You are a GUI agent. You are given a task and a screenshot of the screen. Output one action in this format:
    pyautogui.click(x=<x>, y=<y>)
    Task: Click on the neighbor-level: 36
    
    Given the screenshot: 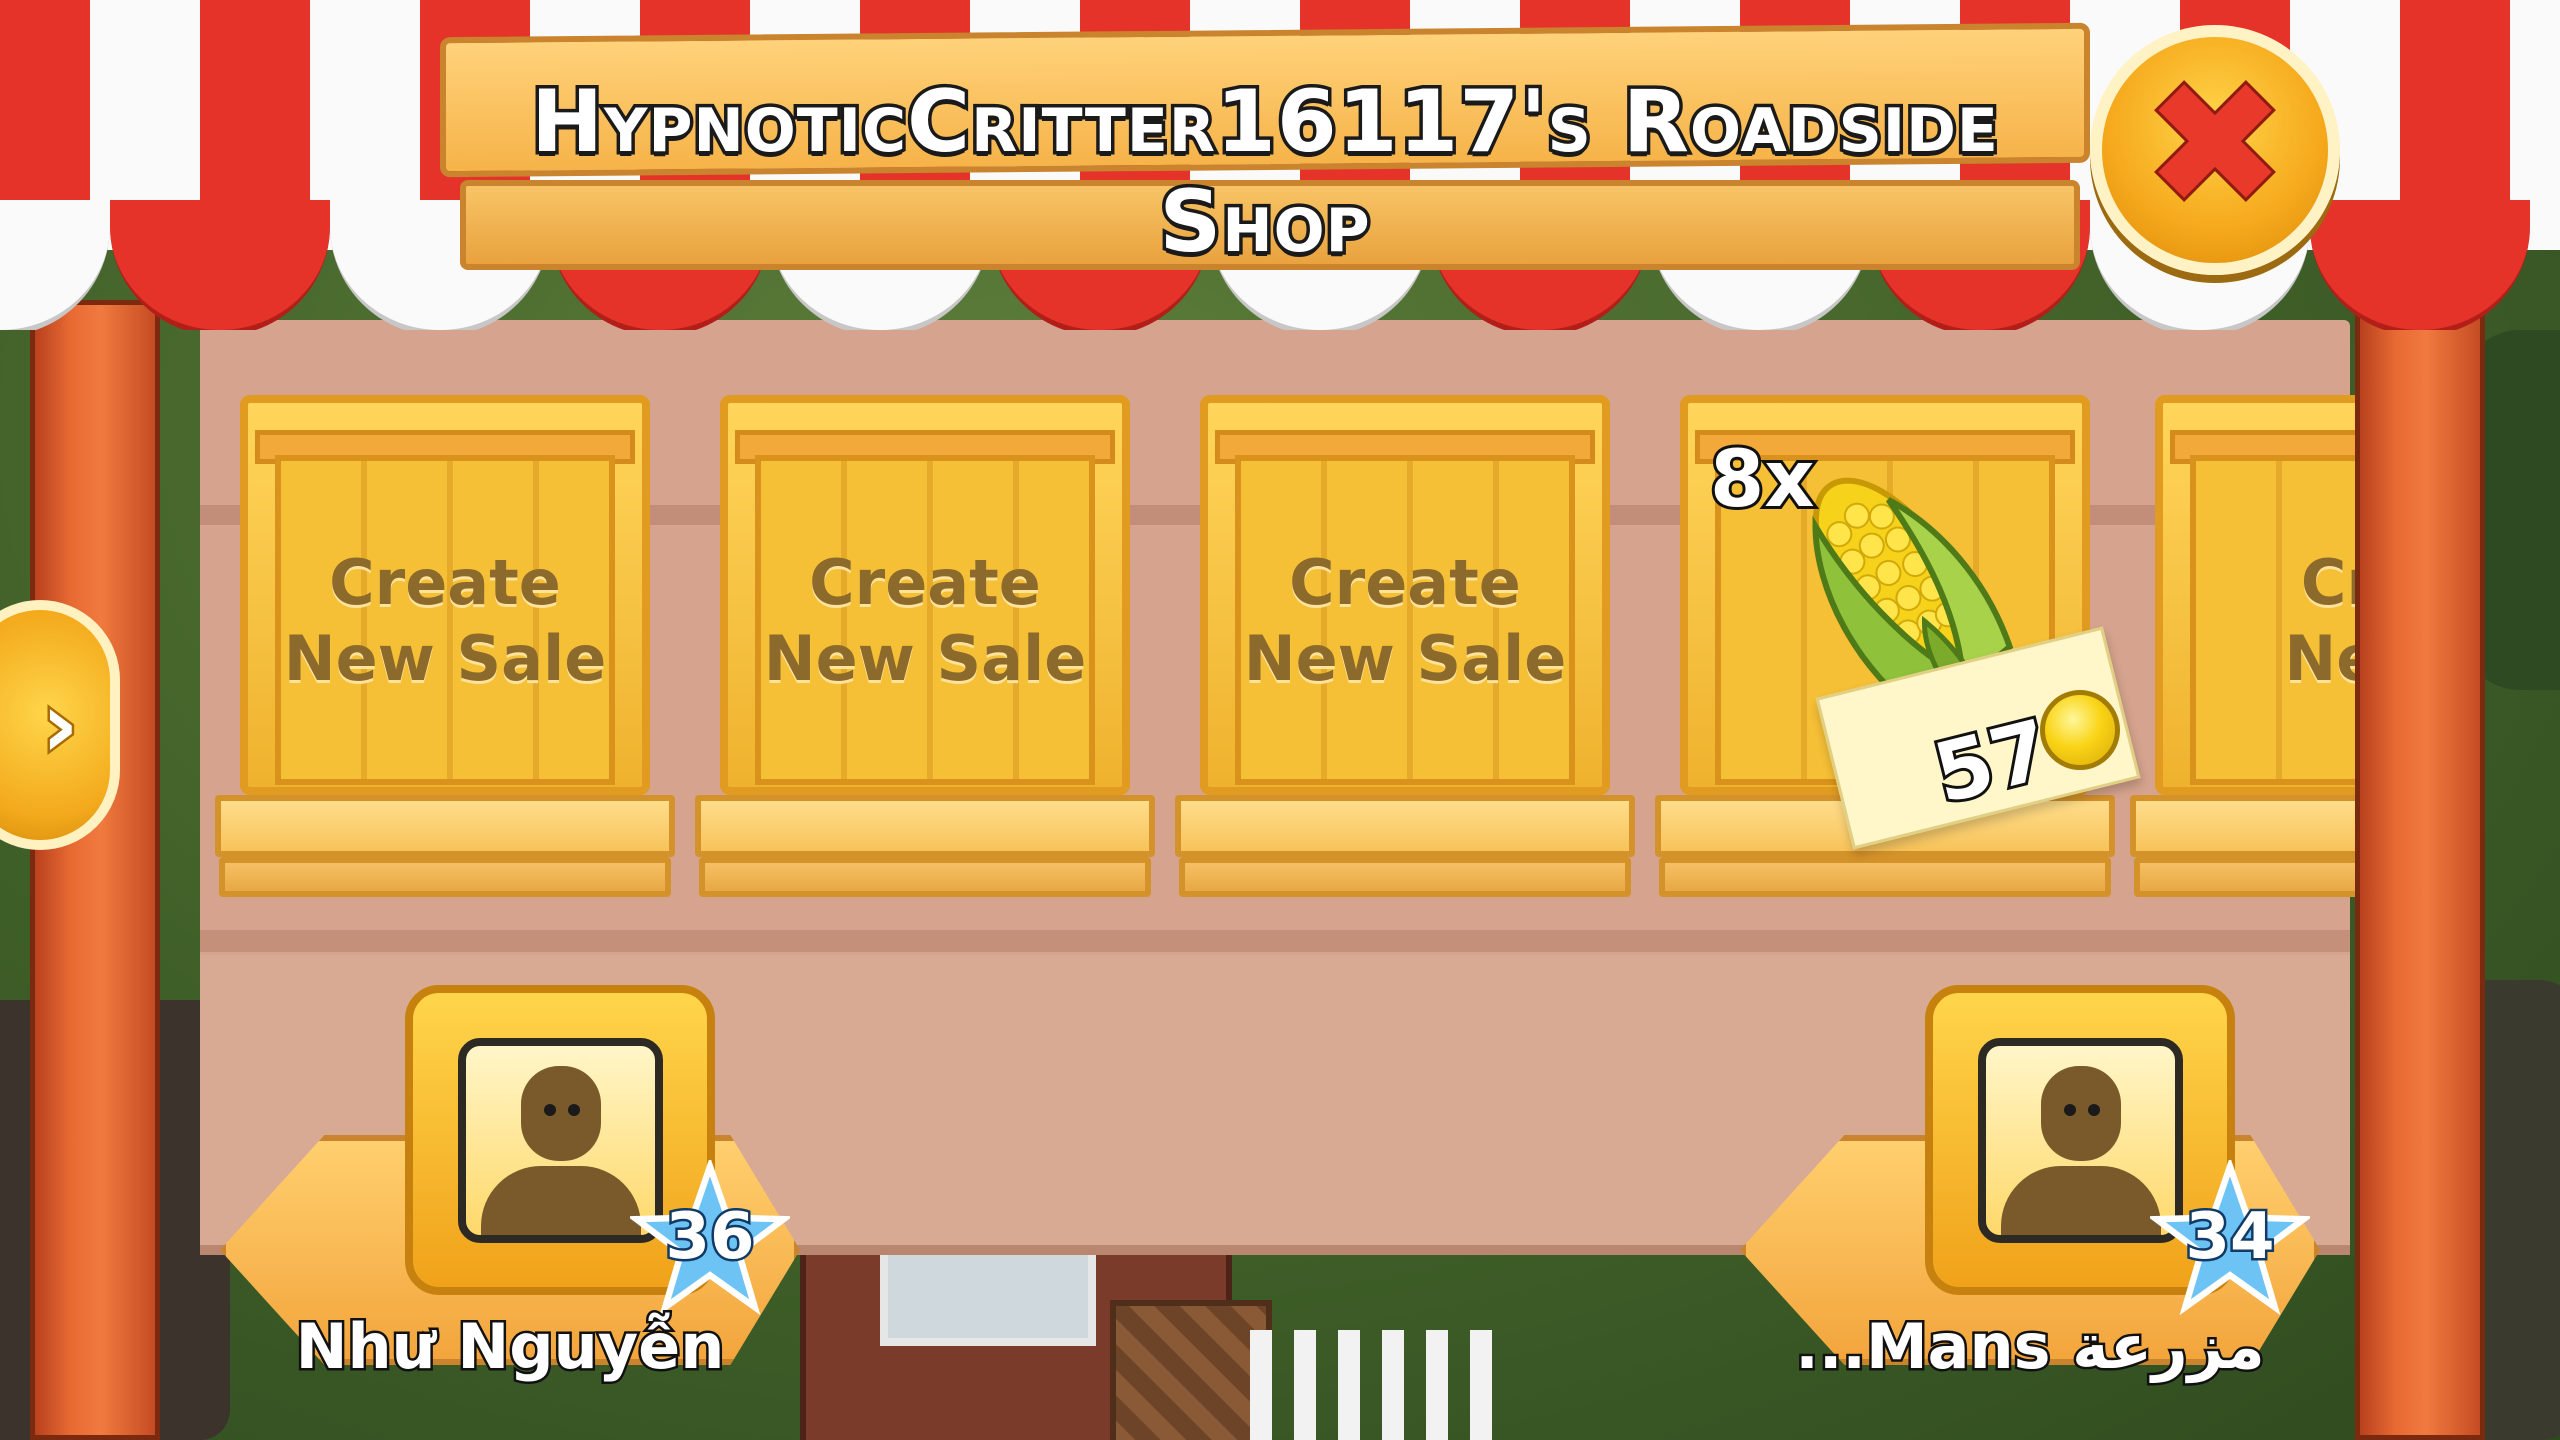 What is the action you would take?
    pyautogui.click(x=710, y=1237)
    